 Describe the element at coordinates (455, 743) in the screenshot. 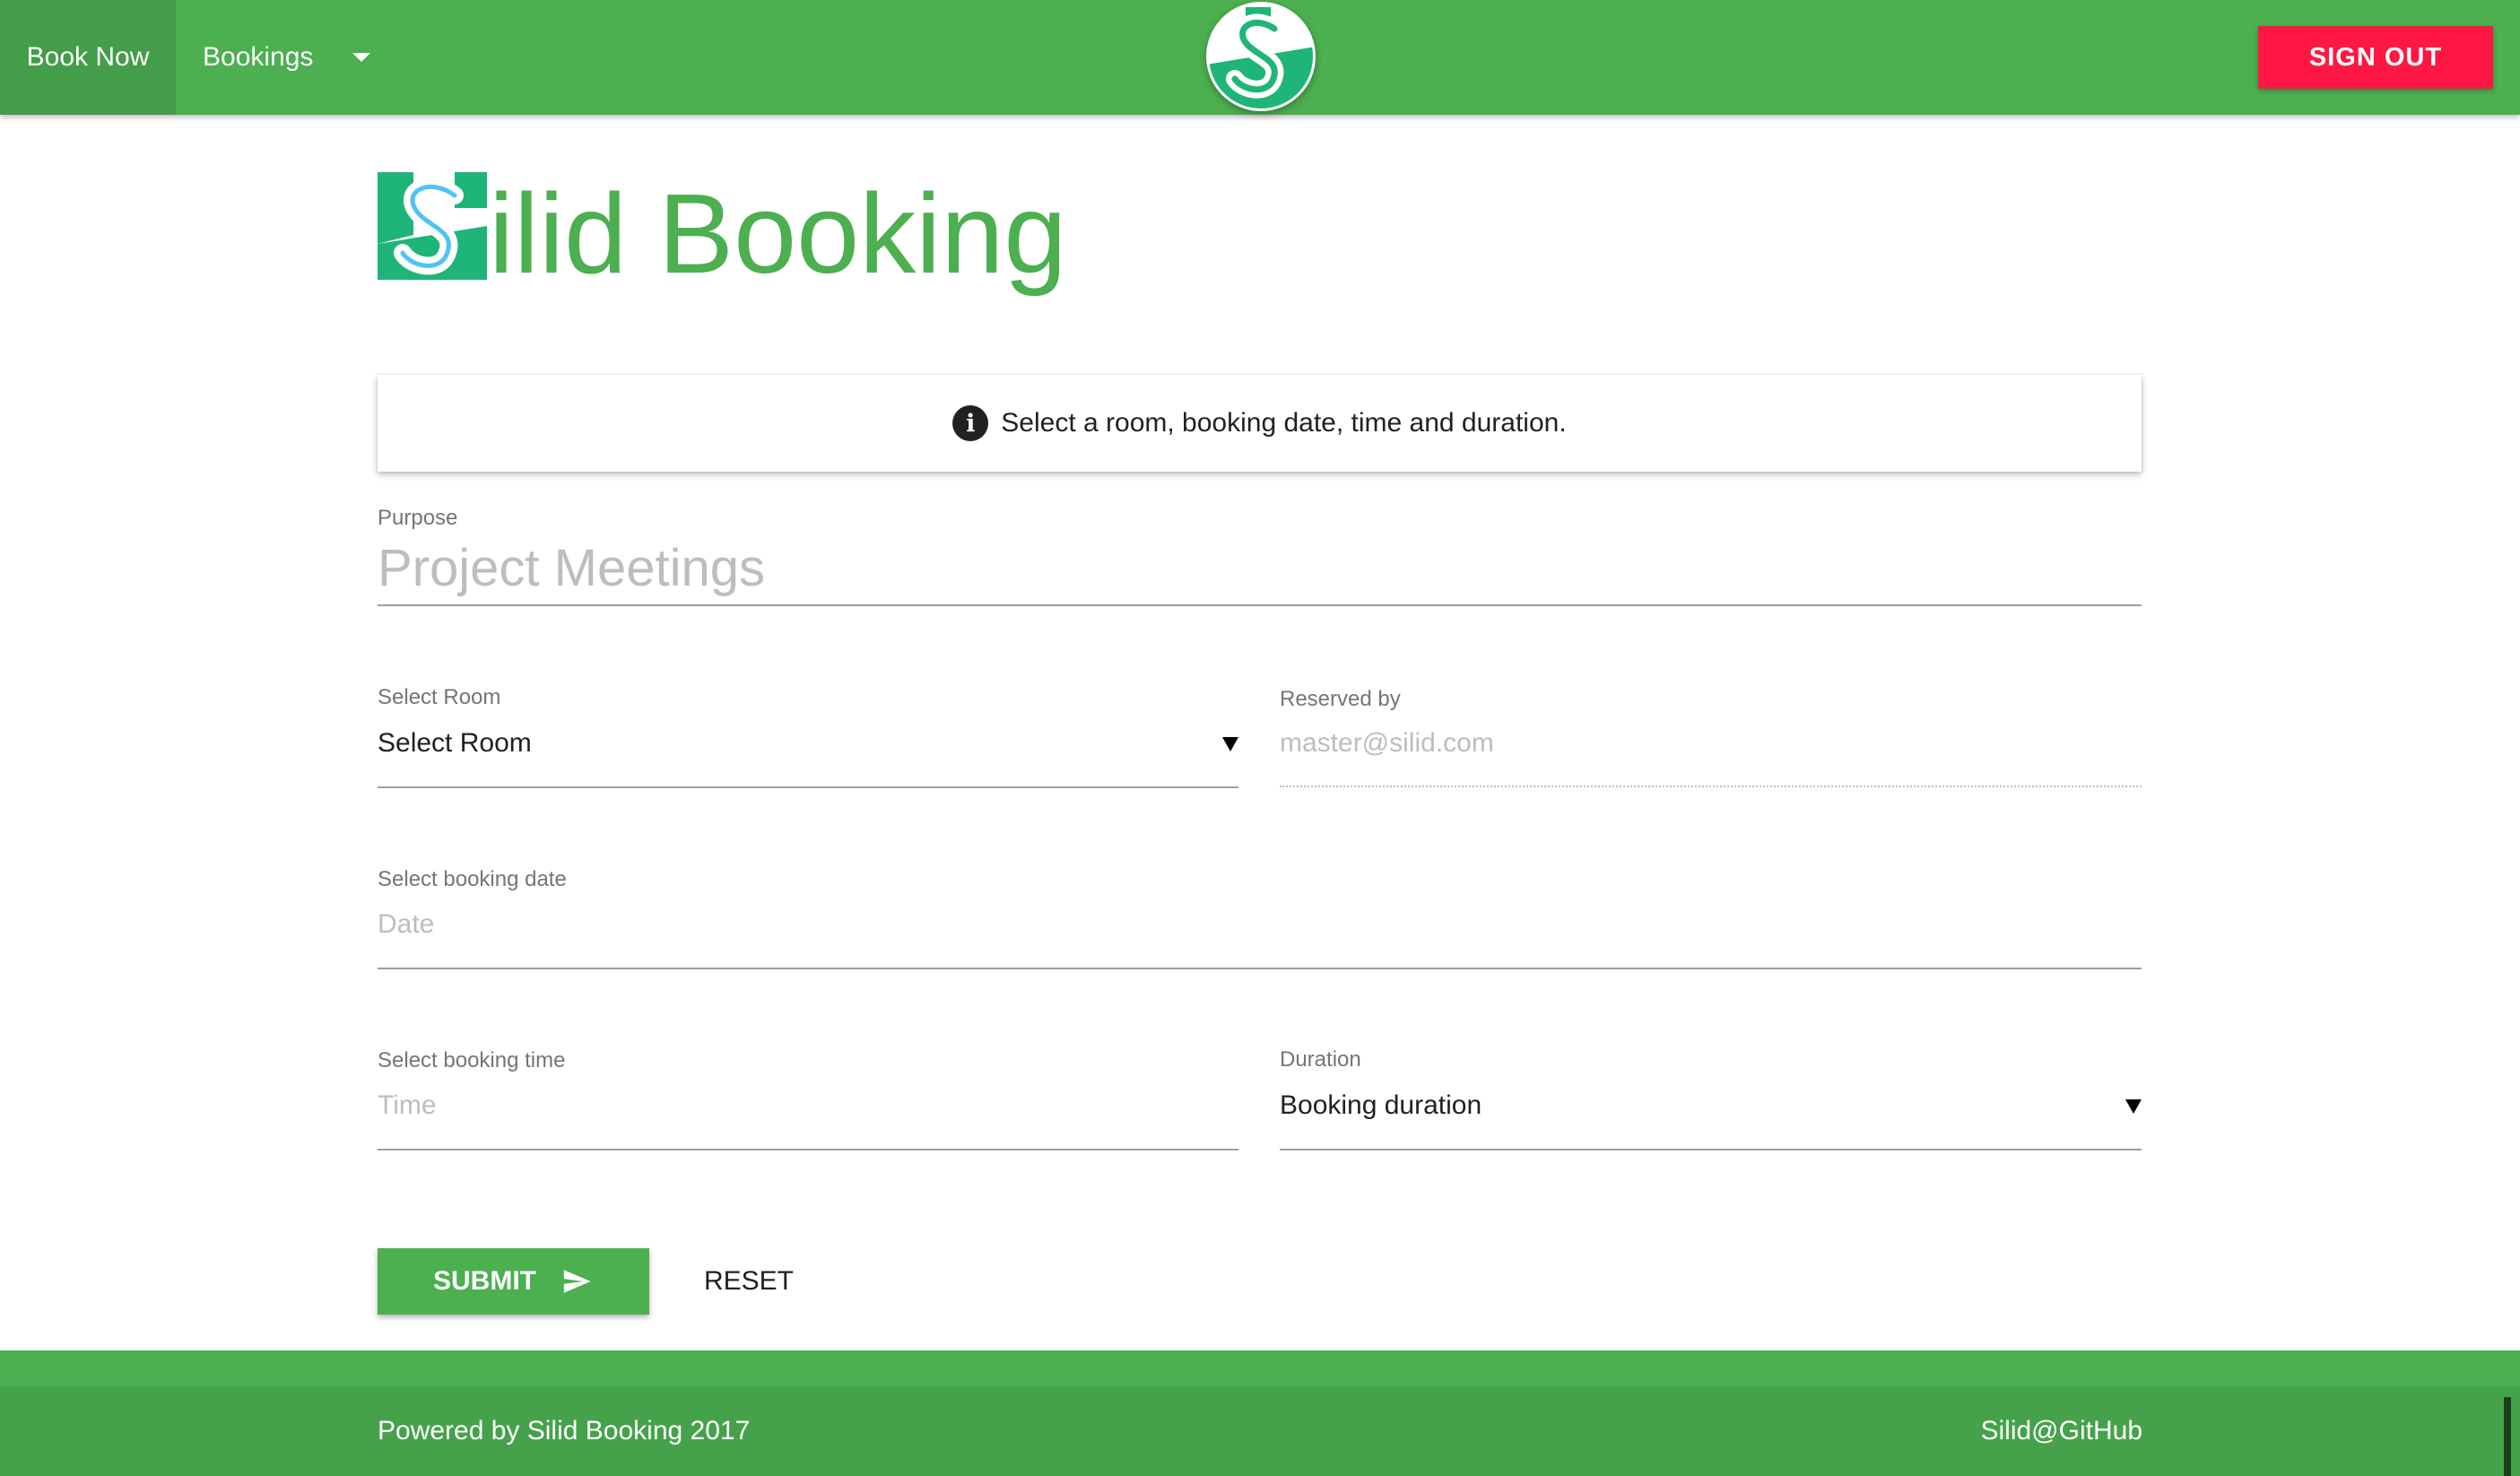

I see `room-select-value: Select Room` at that location.